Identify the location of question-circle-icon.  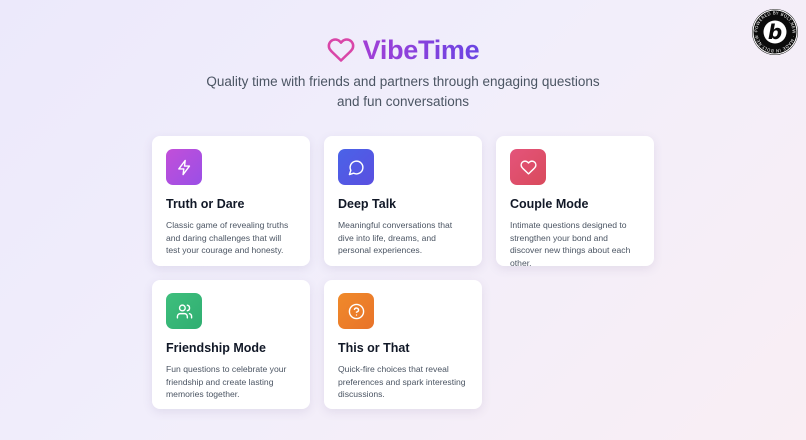
(356, 311).